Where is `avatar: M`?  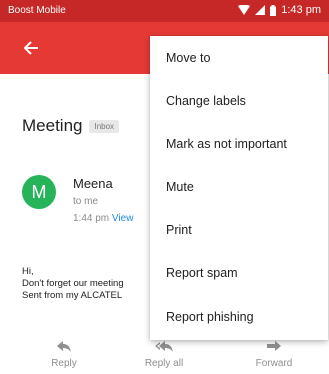
avatar: M is located at coordinates (39, 192).